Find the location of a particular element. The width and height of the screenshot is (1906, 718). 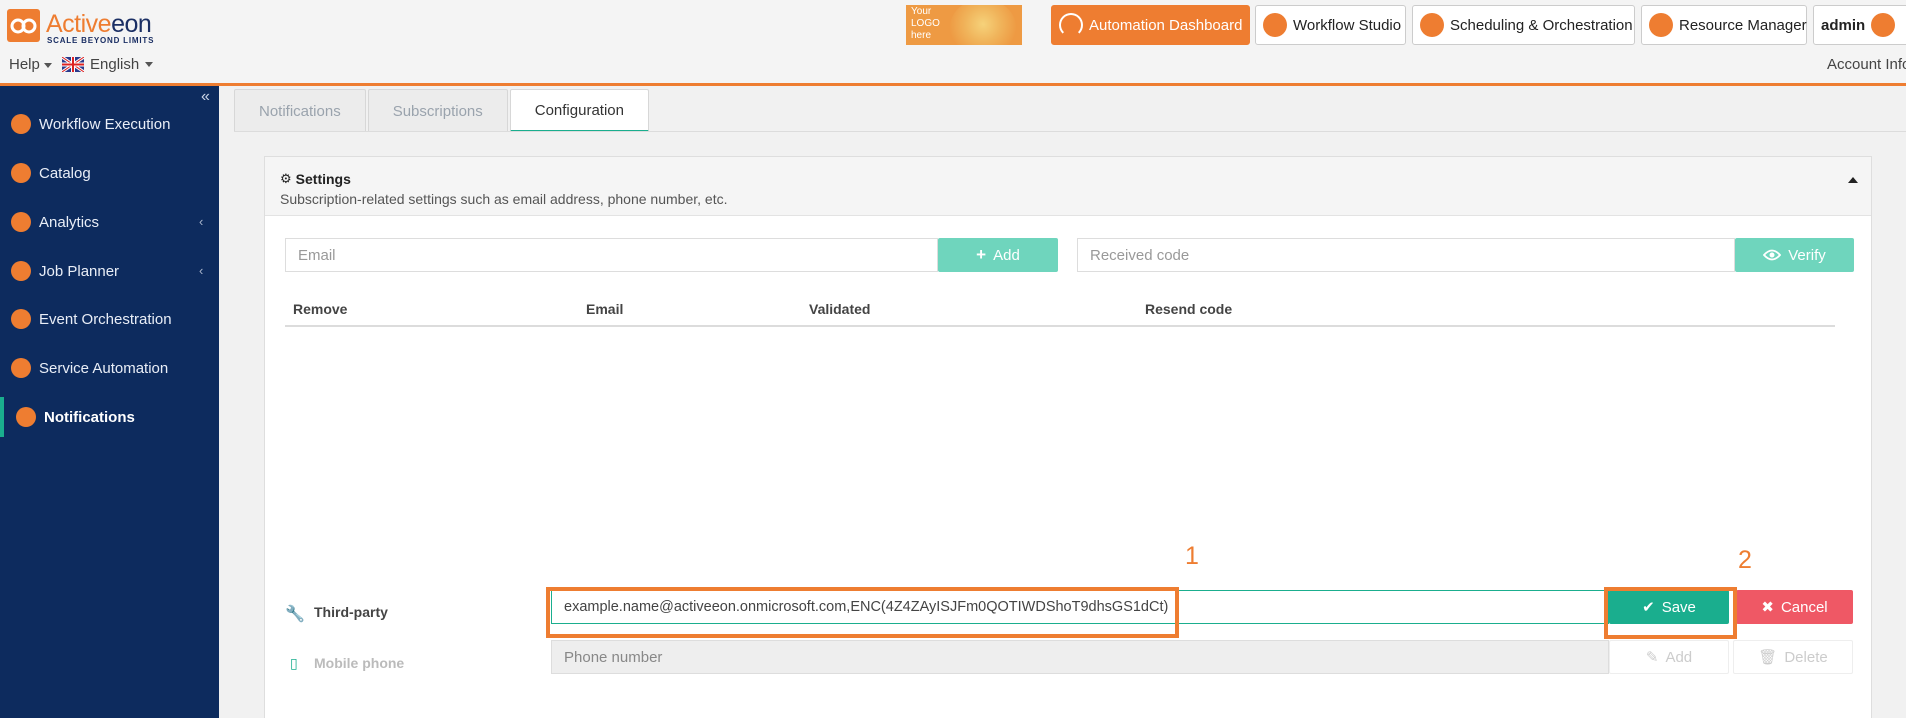

email-input: Email is located at coordinates (611, 255).